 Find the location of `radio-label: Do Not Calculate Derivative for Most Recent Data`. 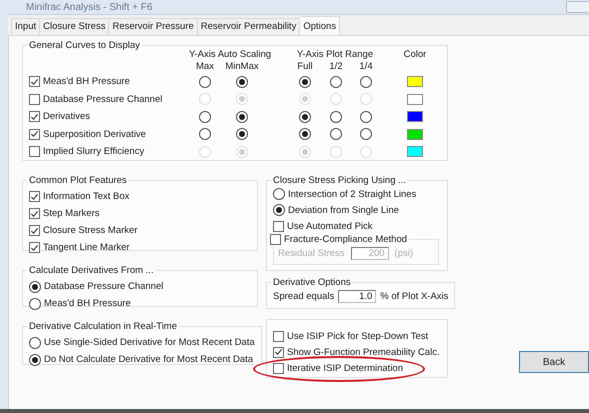

radio-label: Do Not Calculate Derivative for Most Recent Data is located at coordinates (149, 359).